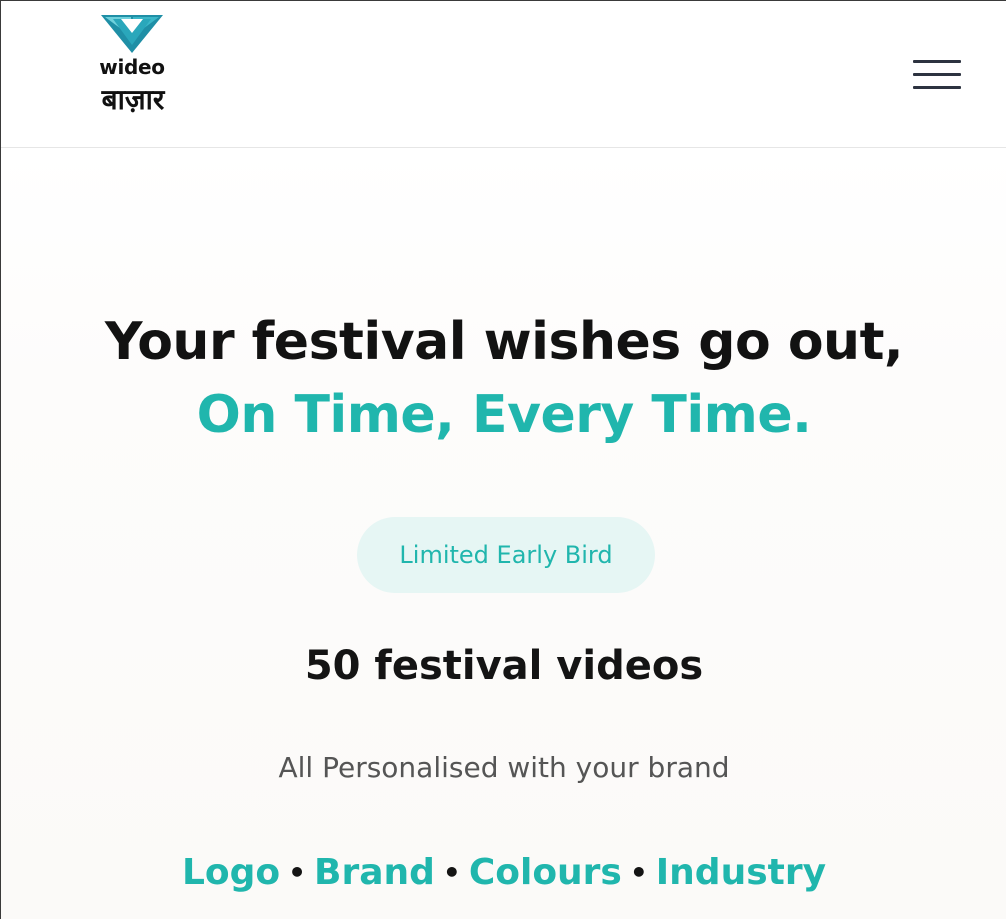 The width and height of the screenshot is (1006, 919). What do you see at coordinates (504, 666) in the screenshot?
I see `offer-title: 50 festival videos` at bounding box center [504, 666].